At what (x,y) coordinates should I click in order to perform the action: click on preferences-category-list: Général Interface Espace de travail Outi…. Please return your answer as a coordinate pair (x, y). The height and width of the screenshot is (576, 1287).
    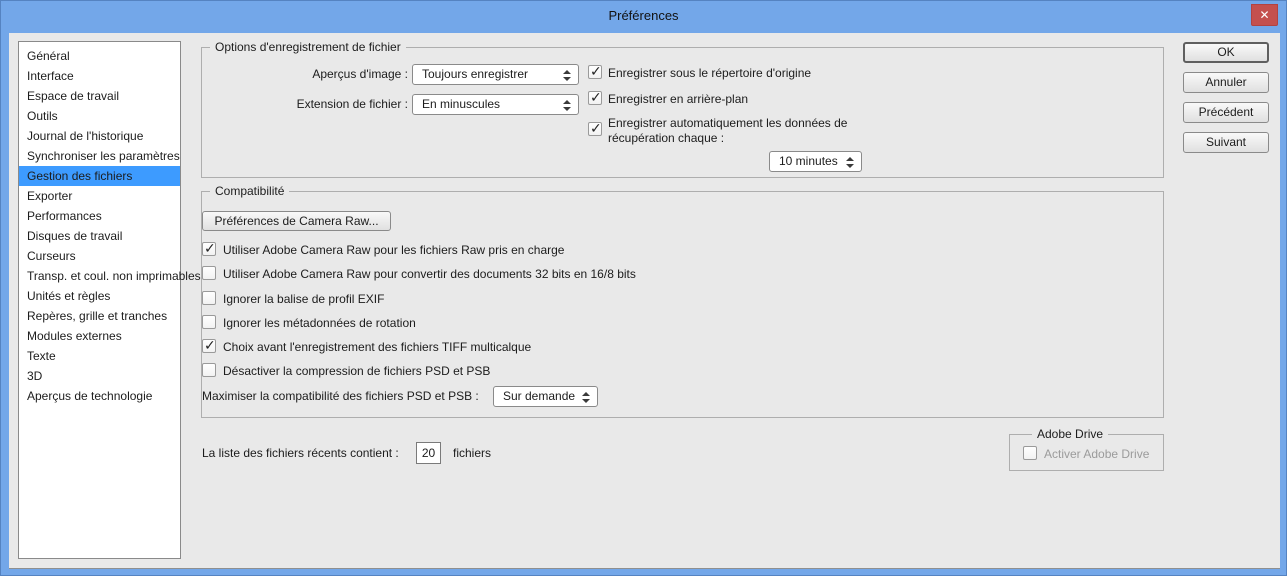
    Looking at the image, I should click on (109, 300).